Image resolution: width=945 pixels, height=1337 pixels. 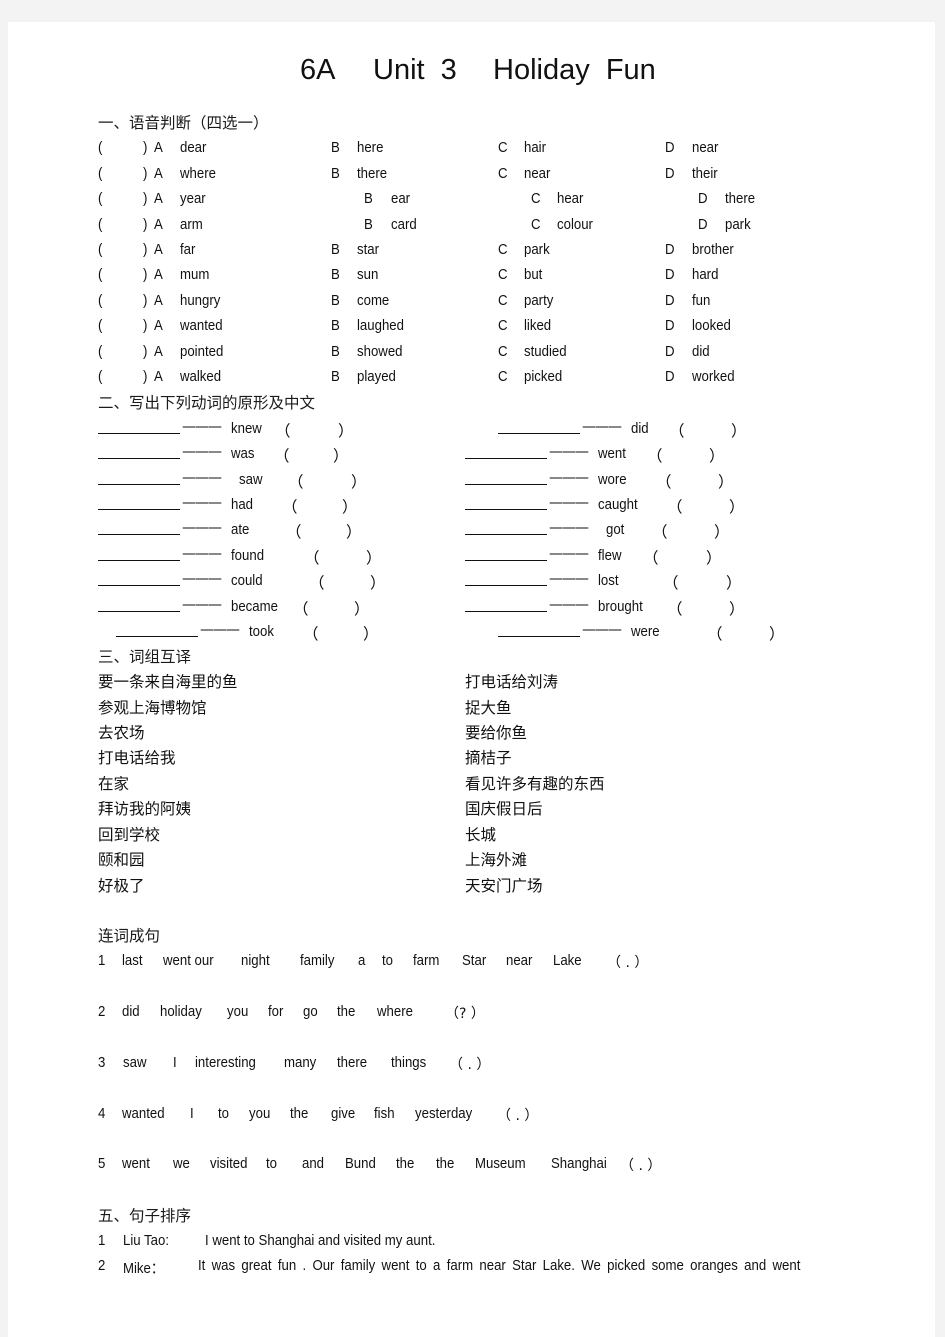 I want to click on item-number: 5, so click(x=102, y=1163).